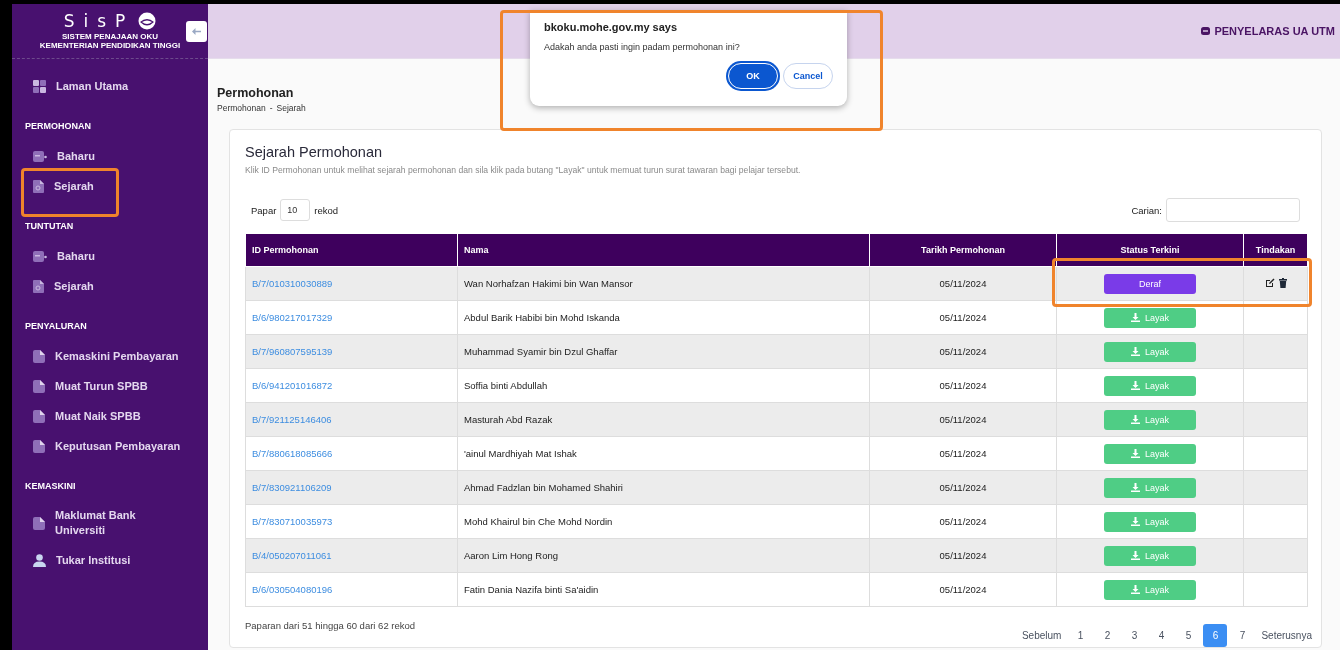 This screenshot has width=1340, height=650. What do you see at coordinates (1274, 31) in the screenshot?
I see `user-role-label: PENYELARAS UA UTM` at bounding box center [1274, 31].